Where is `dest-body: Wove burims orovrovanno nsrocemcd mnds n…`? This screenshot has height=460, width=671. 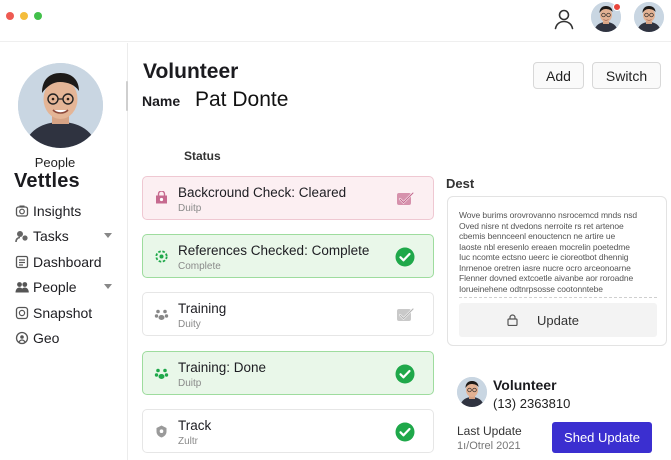 dest-body: Wove burims orovrovanno nsrocemcd mnds n… is located at coordinates (559, 252).